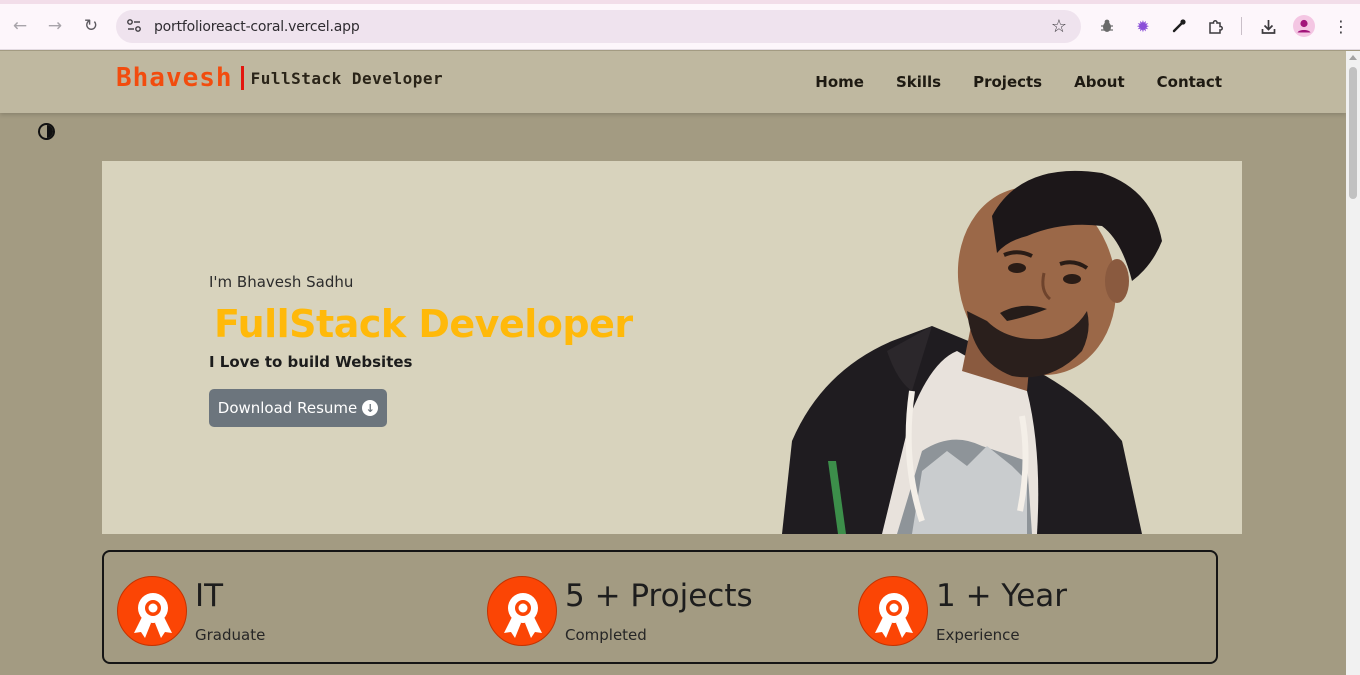 The width and height of the screenshot is (1360, 675). Describe the element at coordinates (46, 131) in the screenshot. I see `contrast-half-circle-icon` at that location.